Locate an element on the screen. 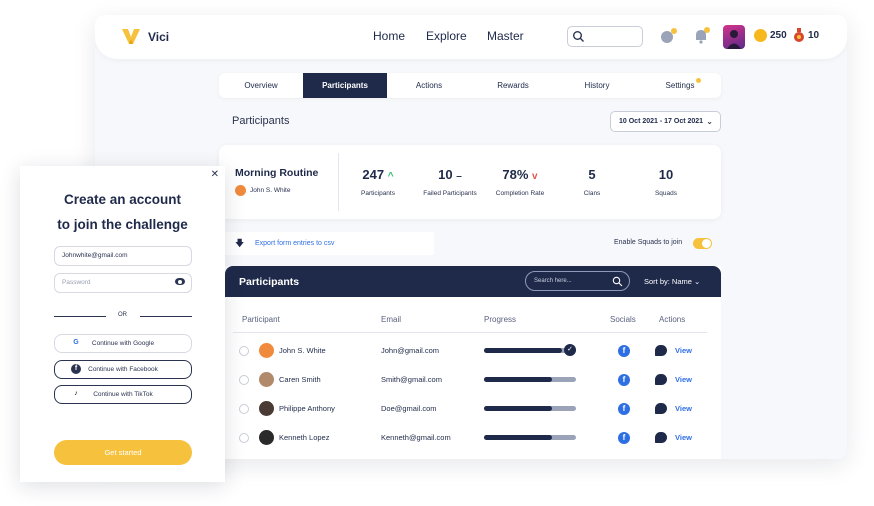 The image size is (874, 506). coin-balance: 250 is located at coordinates (778, 35).